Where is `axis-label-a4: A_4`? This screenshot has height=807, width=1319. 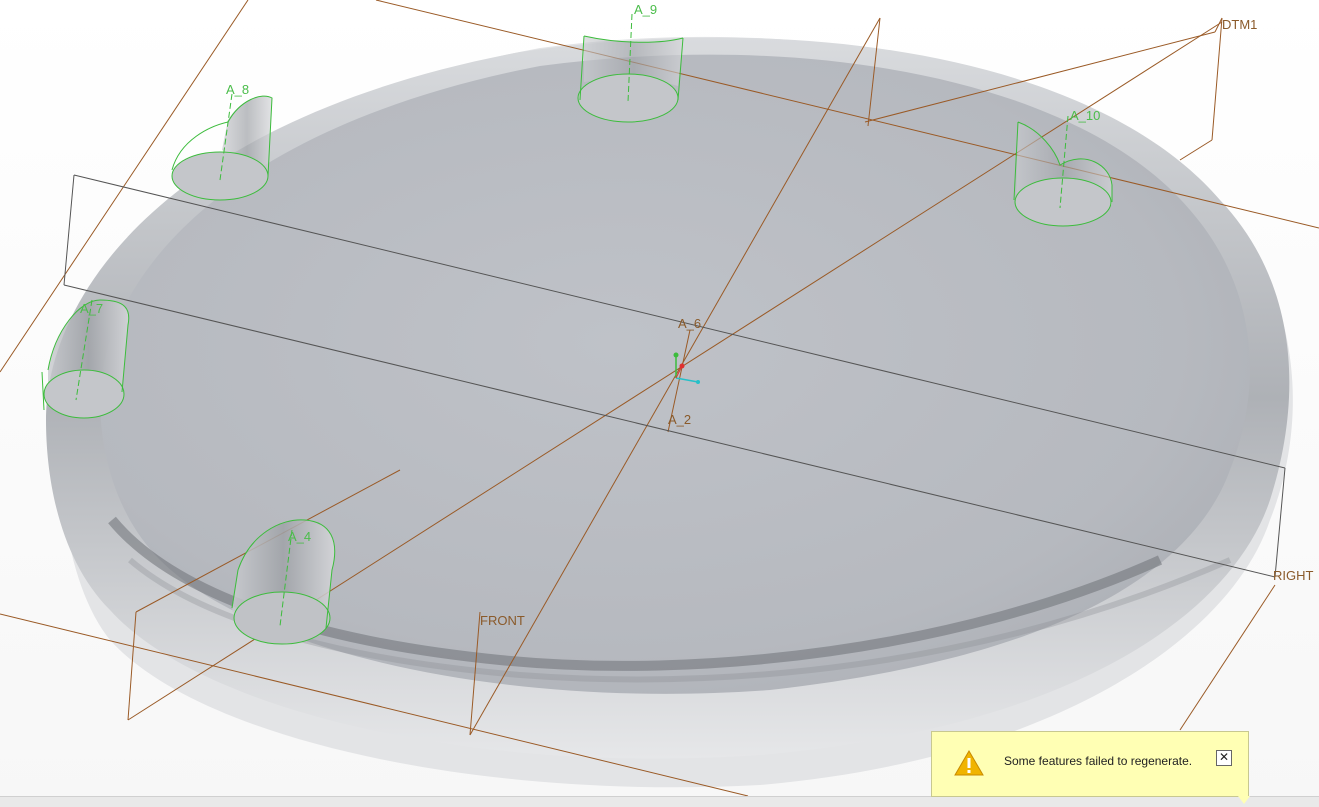
axis-label-a4: A_4 is located at coordinates (299, 536).